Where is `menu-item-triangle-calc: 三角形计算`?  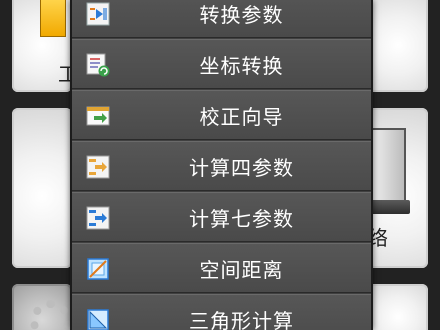
menu-item-triangle-calc: 三角形计算 is located at coordinates (221, 312).